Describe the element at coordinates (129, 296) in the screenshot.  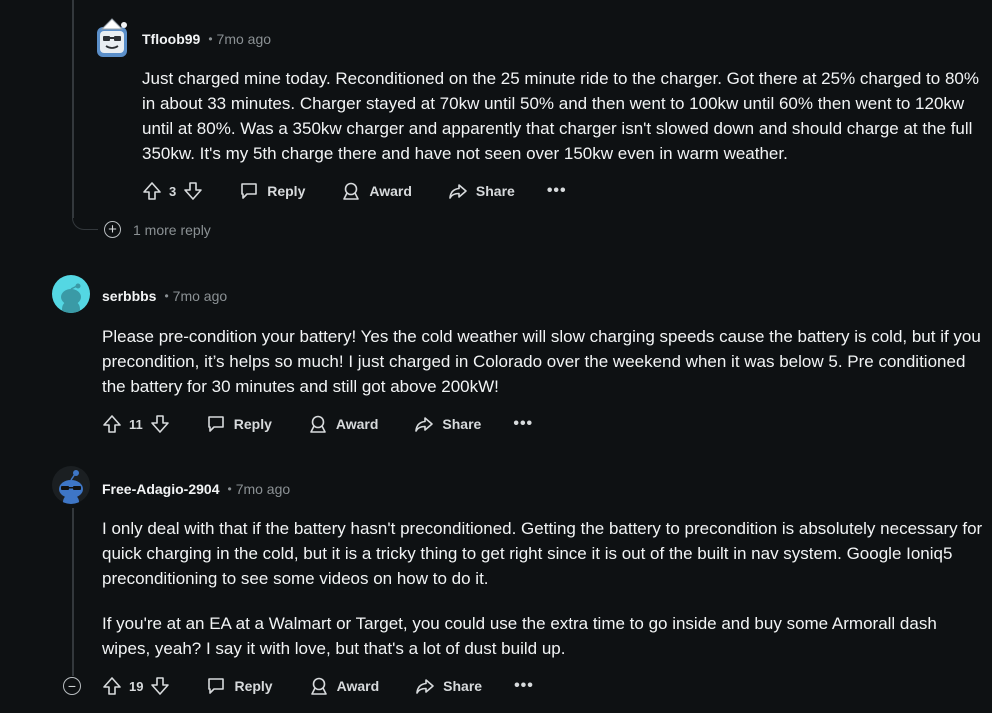
I see `username: serbbbs` at that location.